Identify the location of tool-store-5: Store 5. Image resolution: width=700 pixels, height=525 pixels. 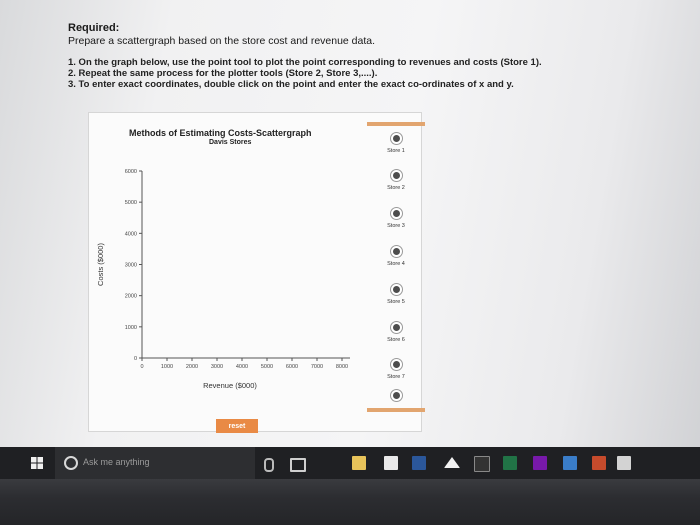
(396, 294).